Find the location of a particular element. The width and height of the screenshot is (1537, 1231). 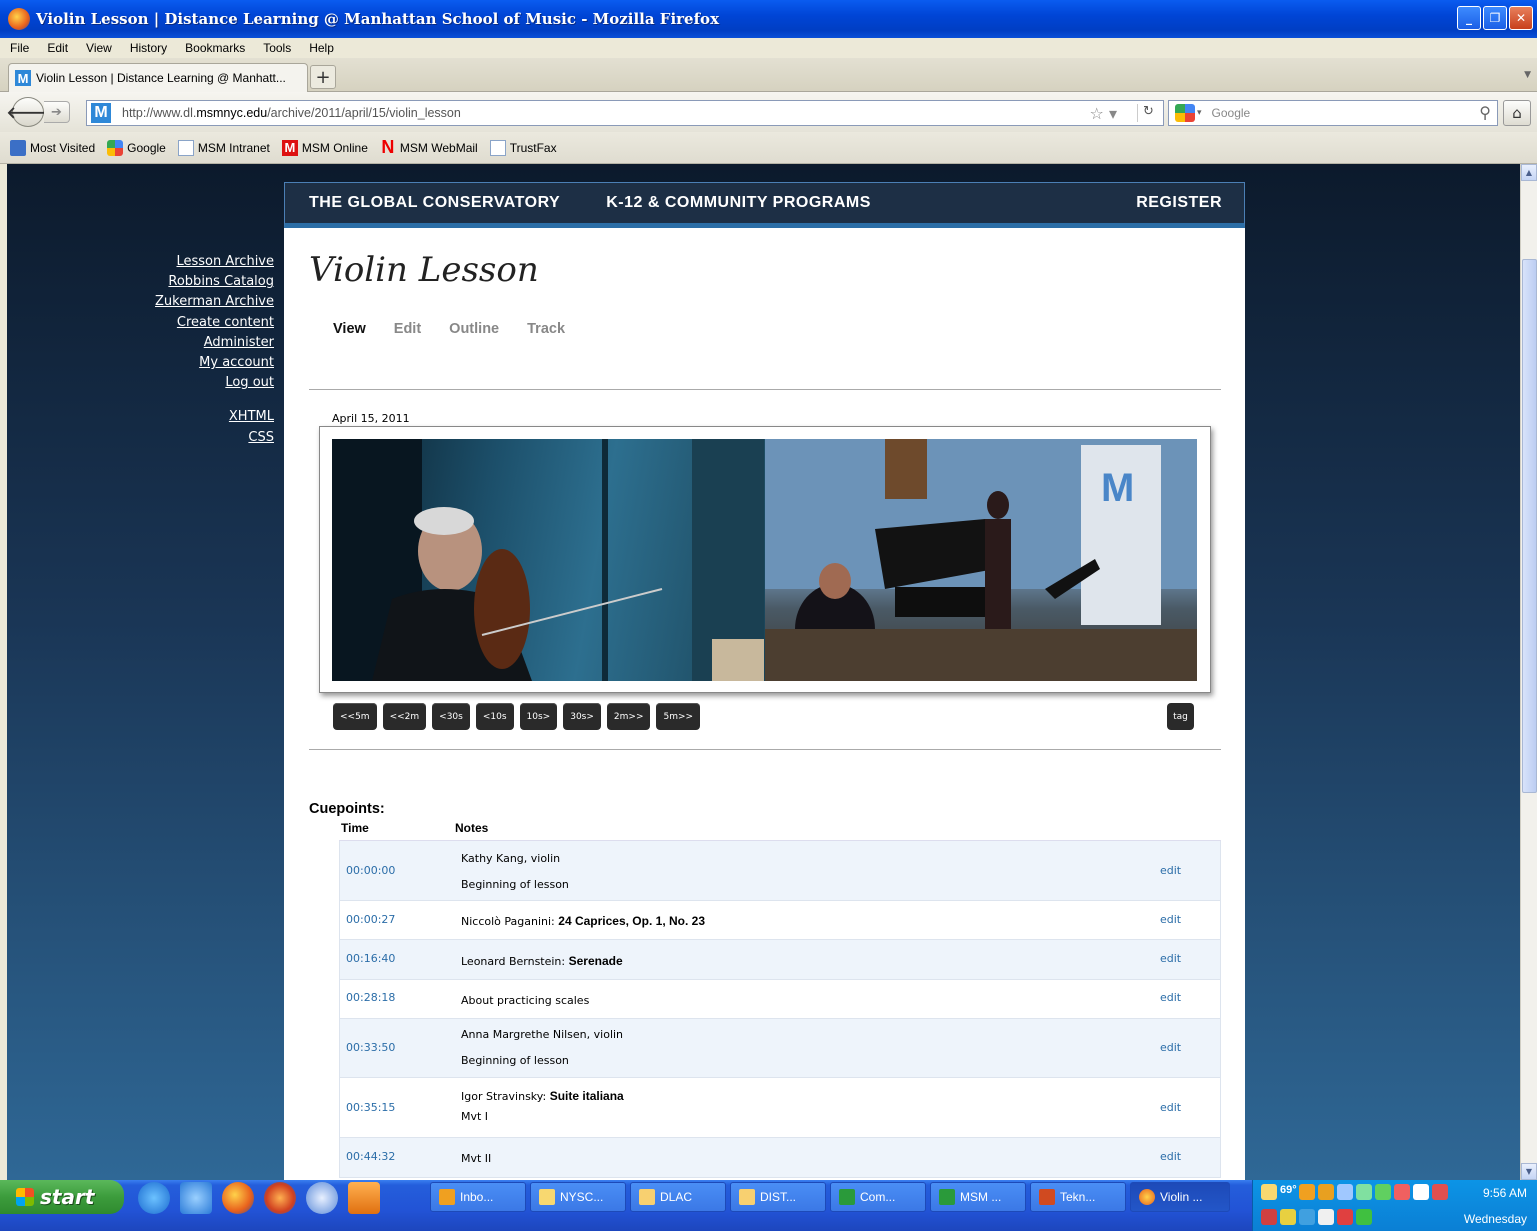

alert-icon is located at coordinates (1345, 1216).